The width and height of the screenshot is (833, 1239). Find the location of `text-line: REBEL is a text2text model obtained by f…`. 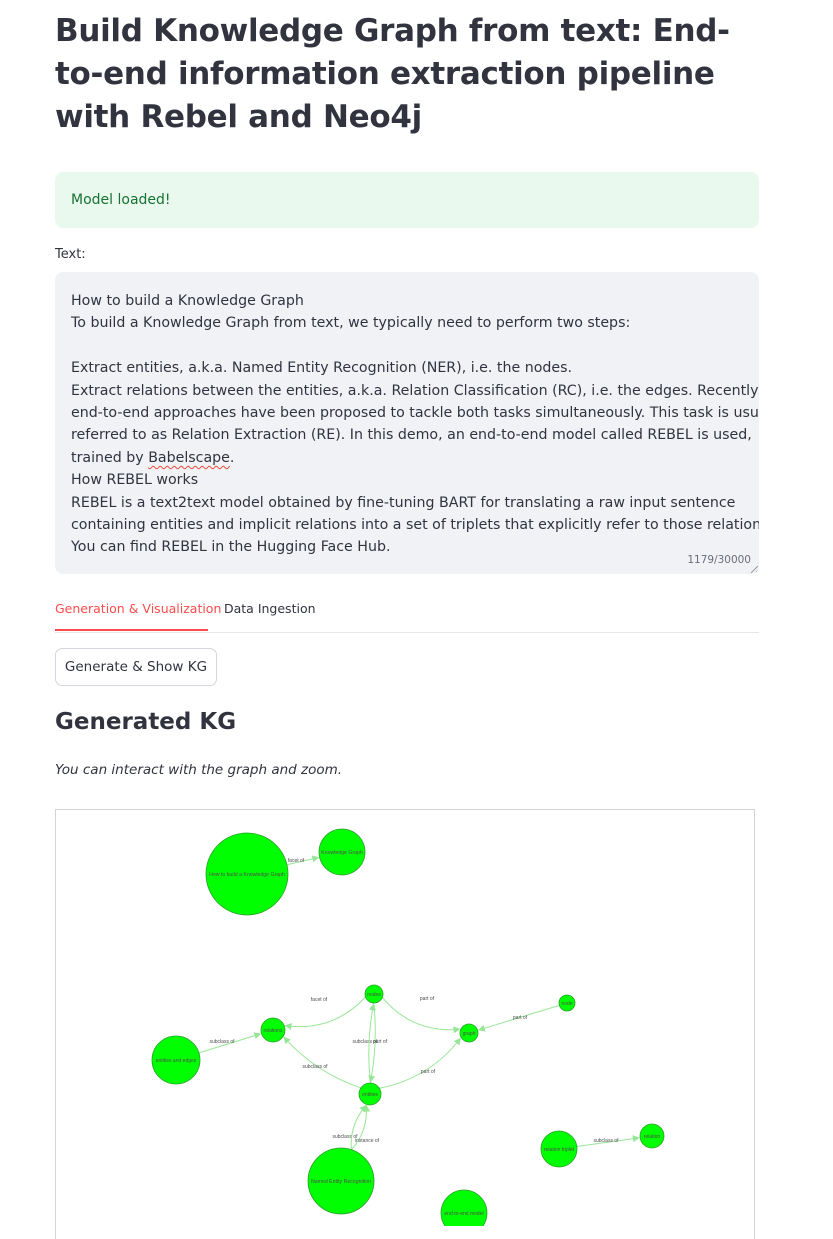

text-line: REBEL is a text2text model obtained by f… is located at coordinates (403, 502).